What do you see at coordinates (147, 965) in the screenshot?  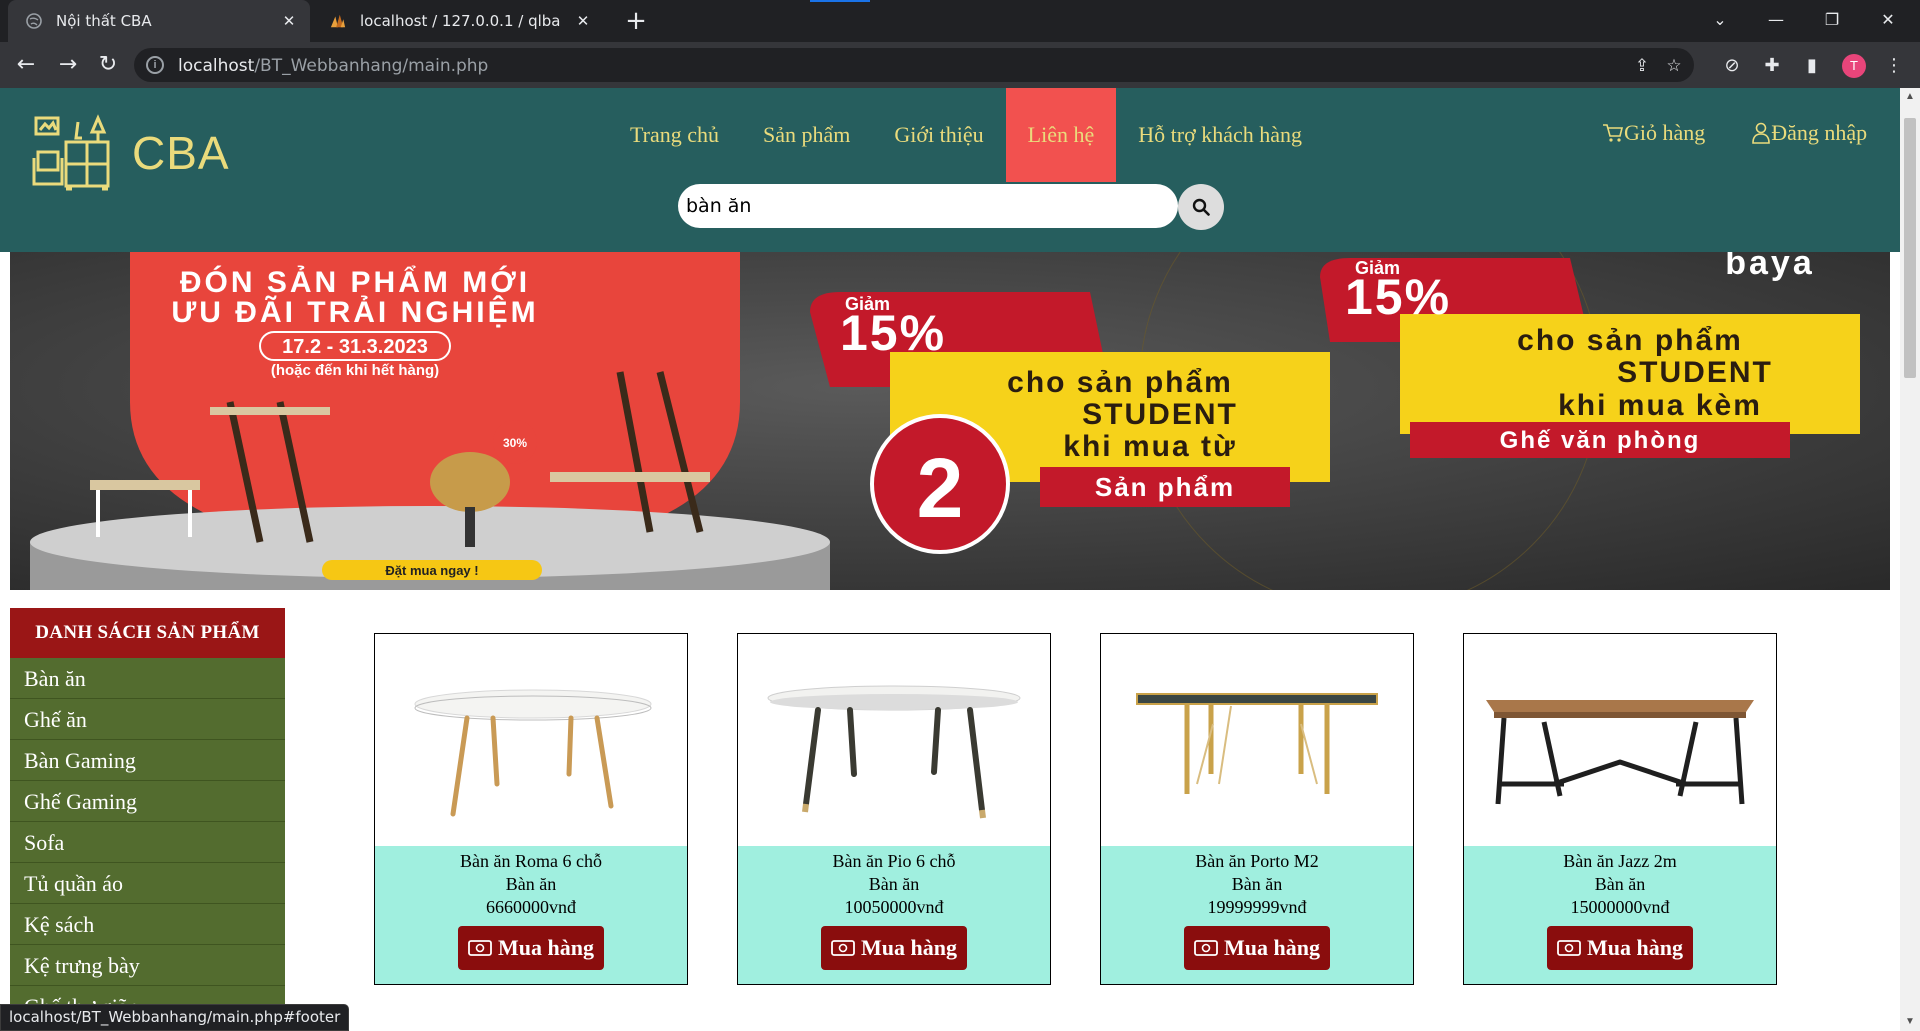 I see `sidebar-item-ke-trung-bay: Kệ trưng bày` at bounding box center [147, 965].